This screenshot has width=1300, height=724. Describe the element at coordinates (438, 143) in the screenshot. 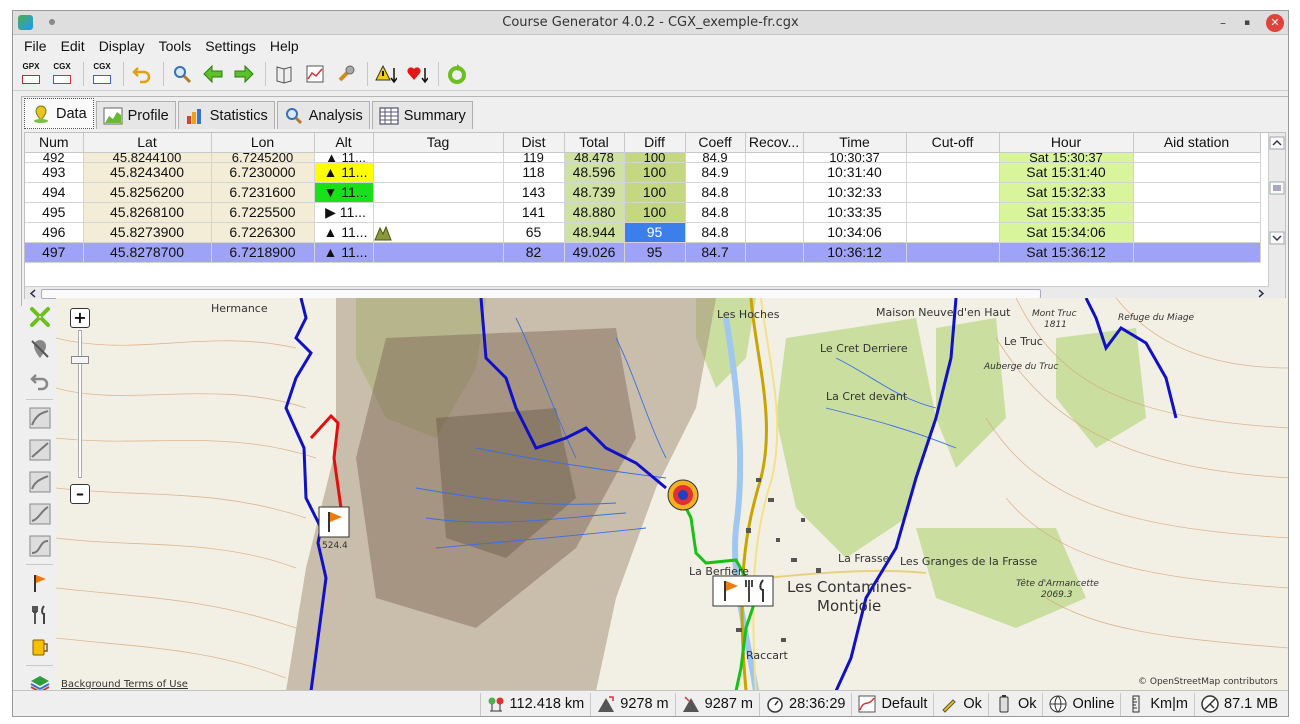

I see `column-header-tag: Tag` at that location.